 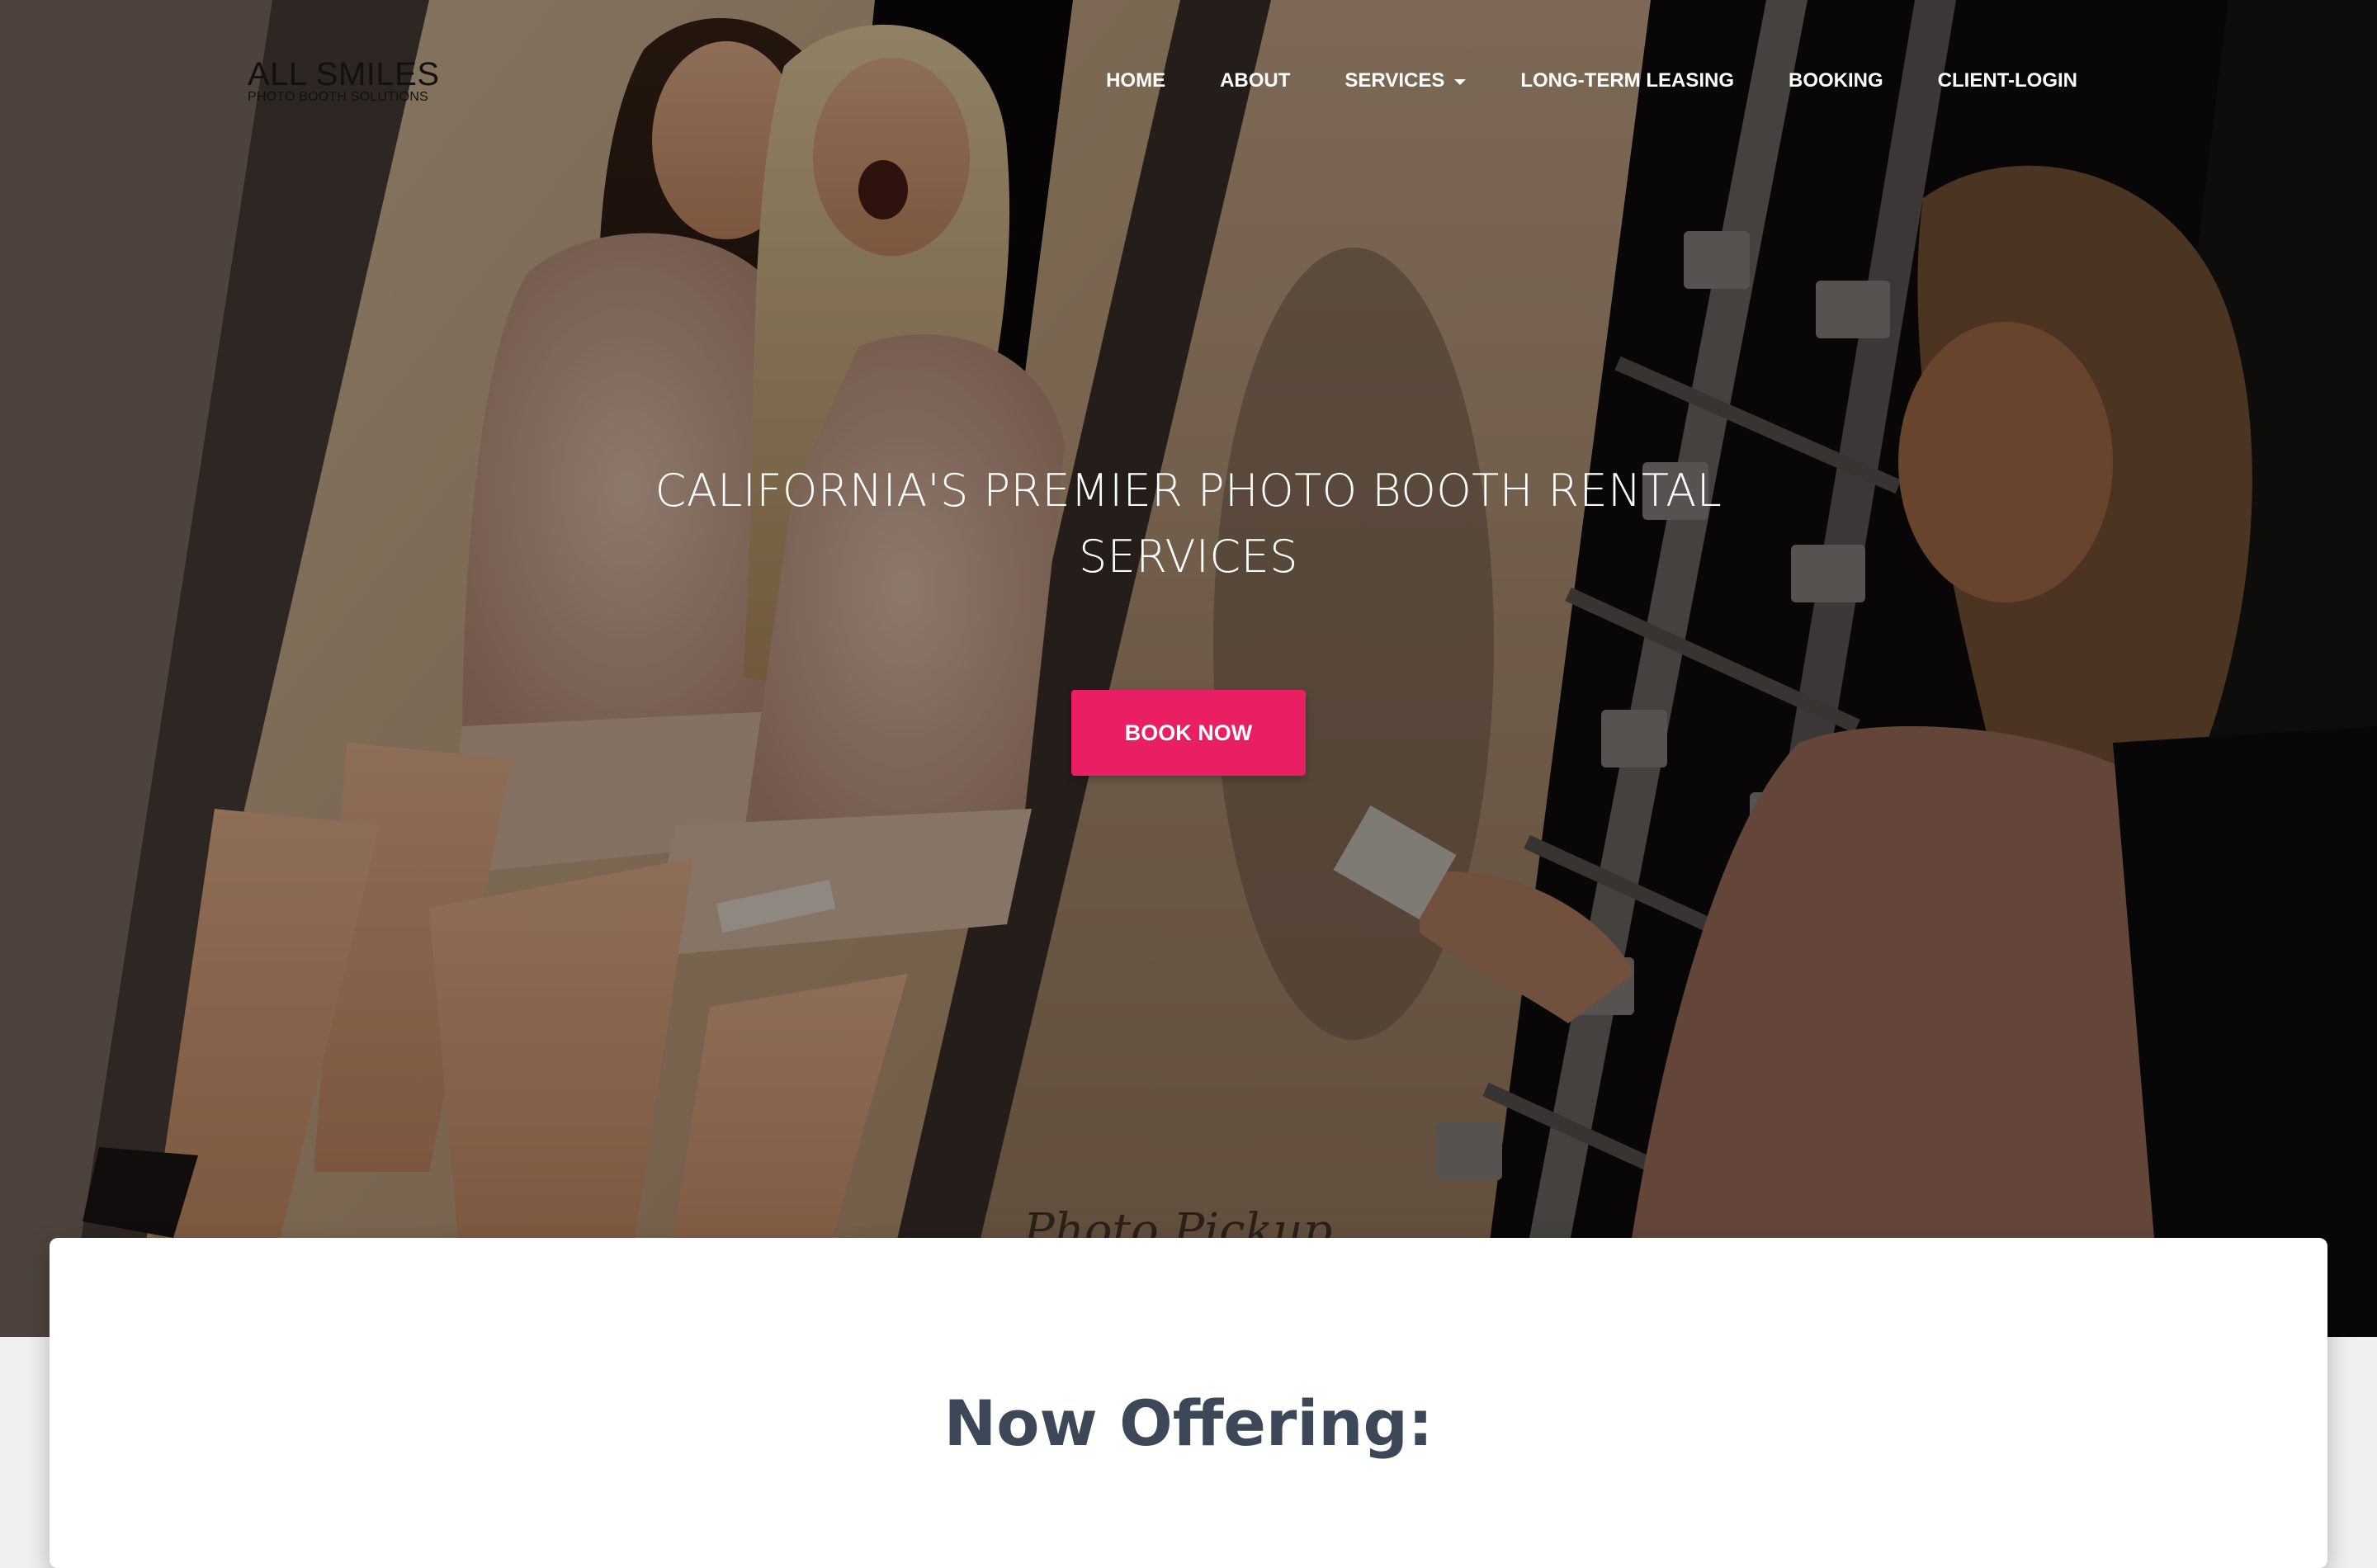 I want to click on nav-item-label: LONG-TERM LEASING, so click(x=1627, y=80).